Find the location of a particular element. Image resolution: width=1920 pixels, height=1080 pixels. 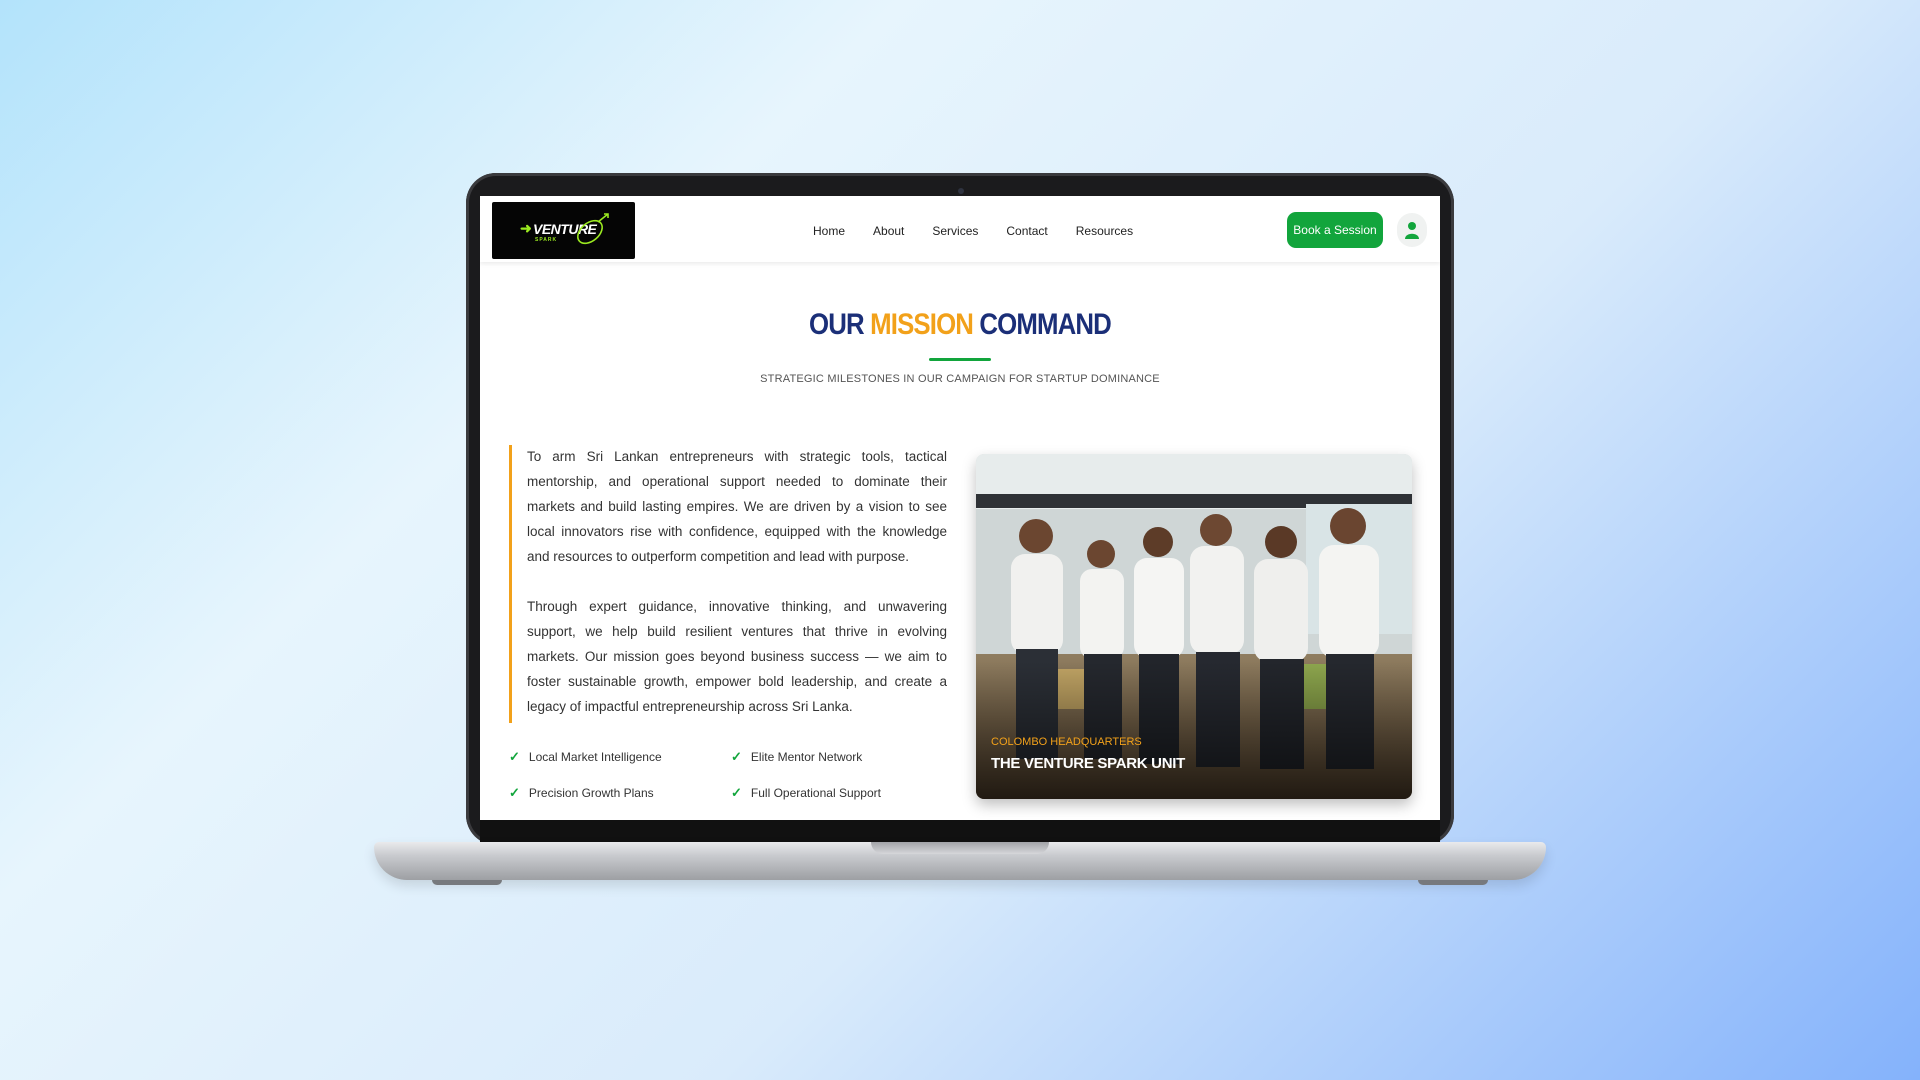

title-part-2: COMMAND is located at coordinates (1045, 324).